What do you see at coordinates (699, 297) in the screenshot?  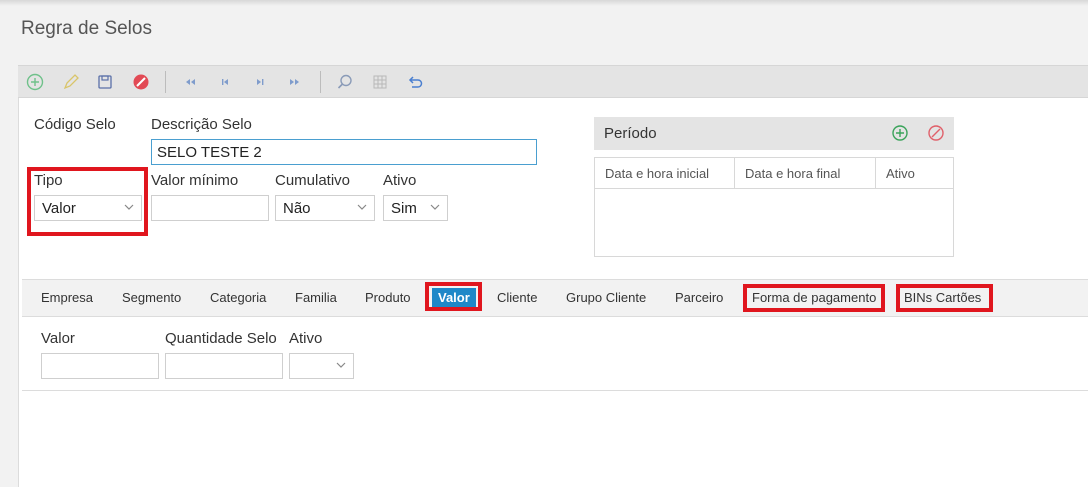 I see `tab-parceiro: Parceiro` at bounding box center [699, 297].